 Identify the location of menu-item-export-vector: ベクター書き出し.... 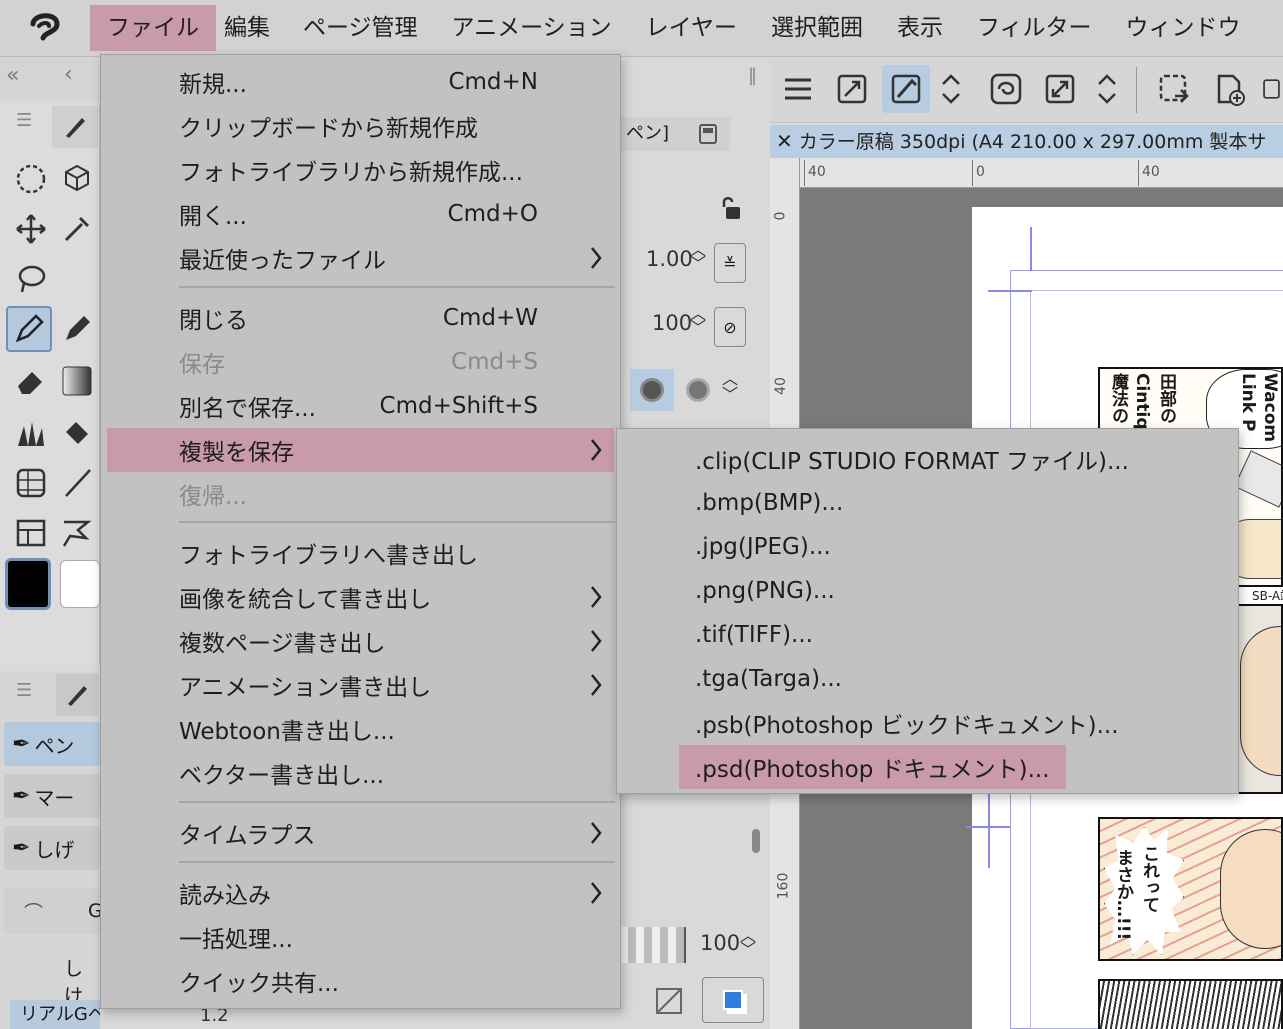
(360, 773).